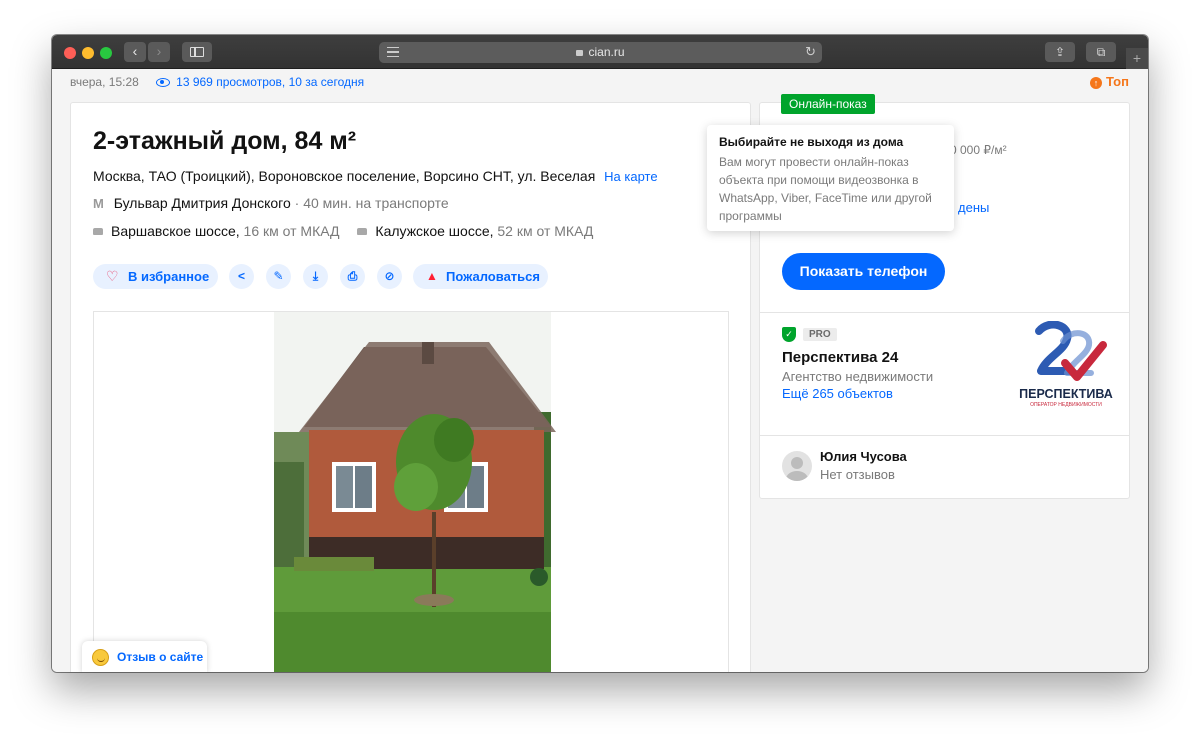 The image size is (1200, 740). I want to click on highway-distance: 52 км от МКАД, so click(545, 231).